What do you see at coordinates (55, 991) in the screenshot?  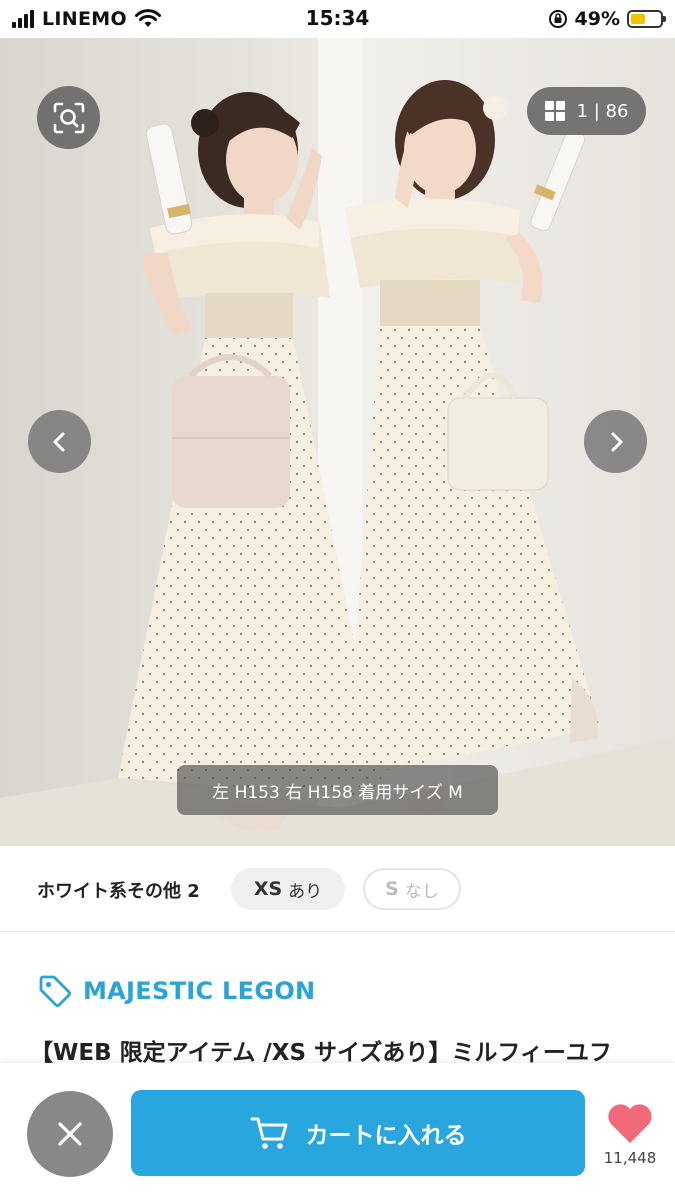 I see `tag-icon` at bounding box center [55, 991].